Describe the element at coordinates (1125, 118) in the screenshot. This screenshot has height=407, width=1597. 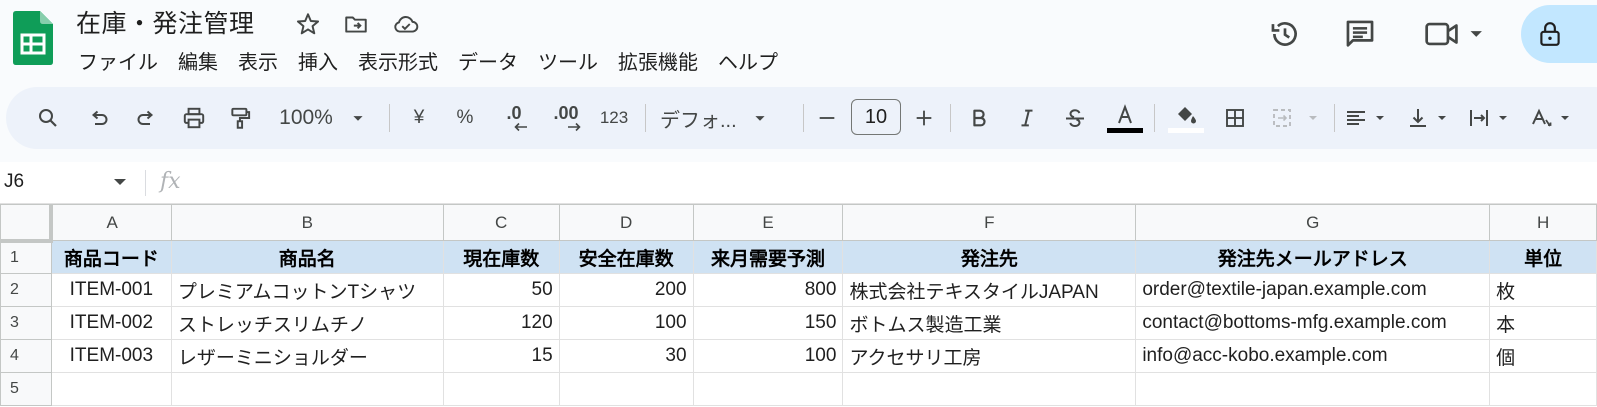
I see `text-color-icon` at that location.